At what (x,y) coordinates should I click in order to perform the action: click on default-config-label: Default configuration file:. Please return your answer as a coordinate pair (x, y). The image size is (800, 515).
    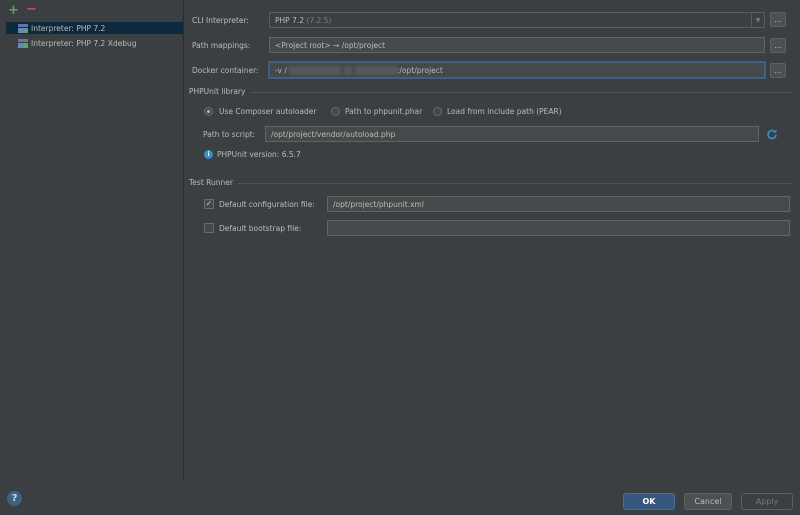
    Looking at the image, I should click on (267, 204).